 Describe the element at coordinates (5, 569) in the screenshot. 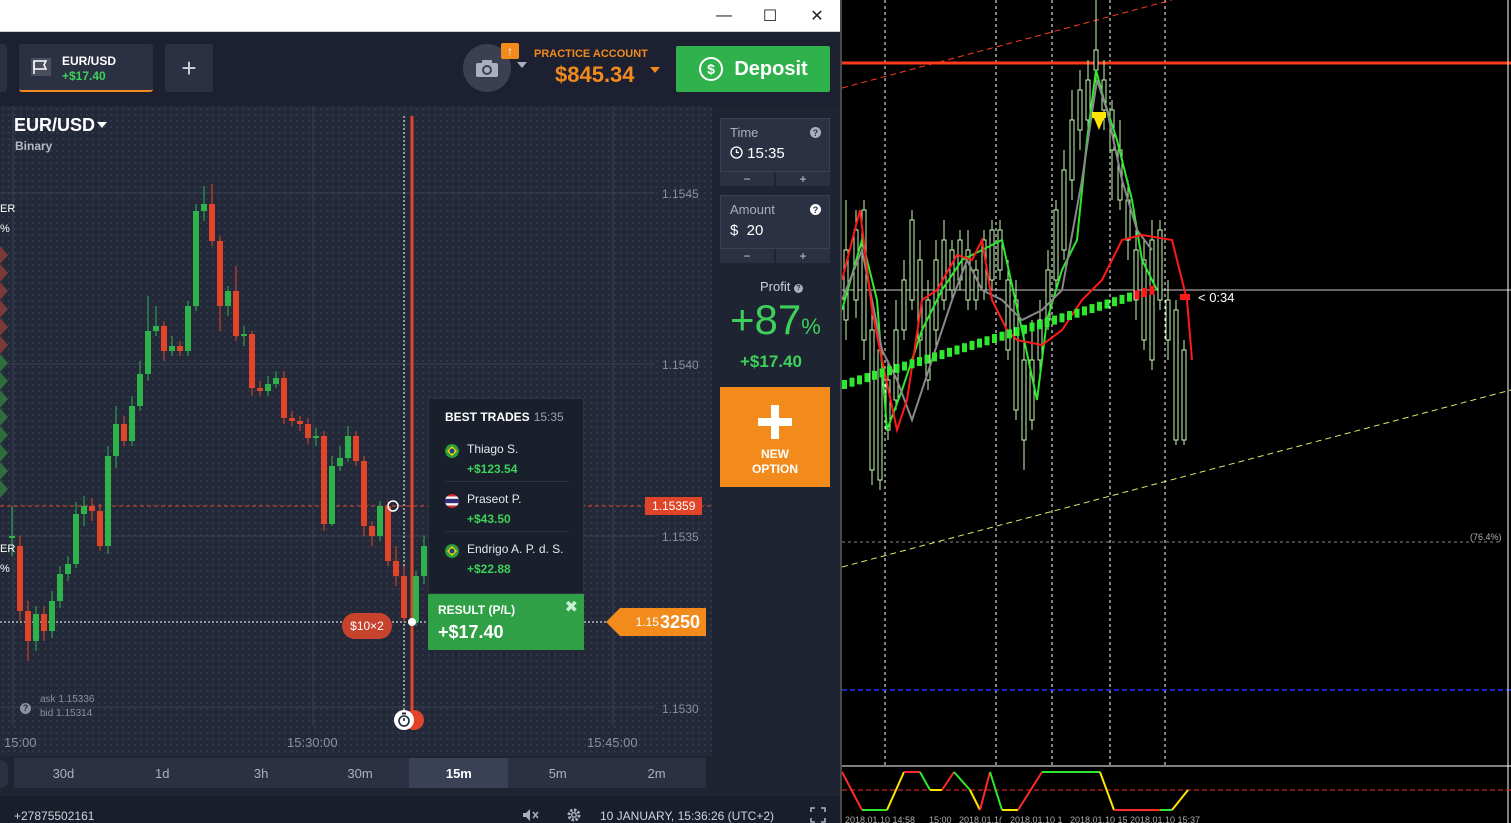

I see `cut-label: %` at that location.